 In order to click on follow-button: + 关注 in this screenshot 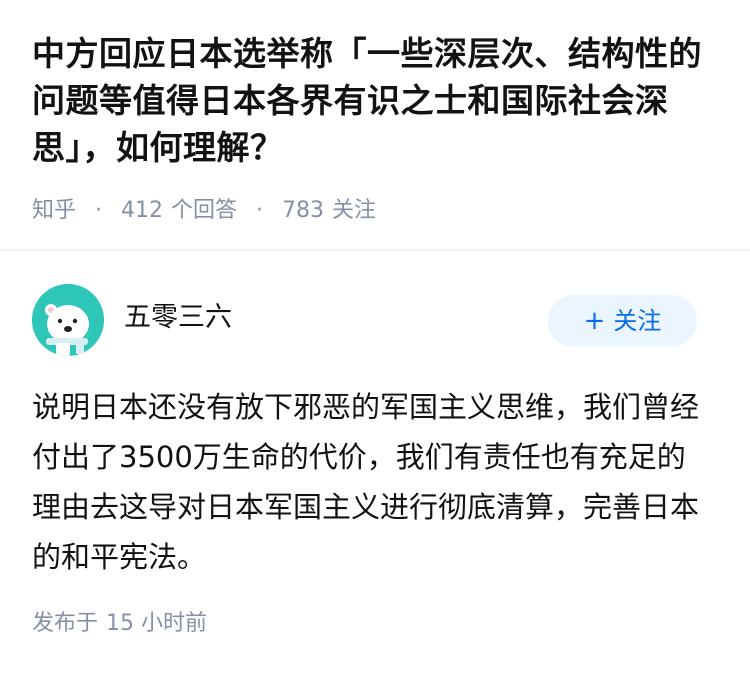, I will do `click(622, 321)`.